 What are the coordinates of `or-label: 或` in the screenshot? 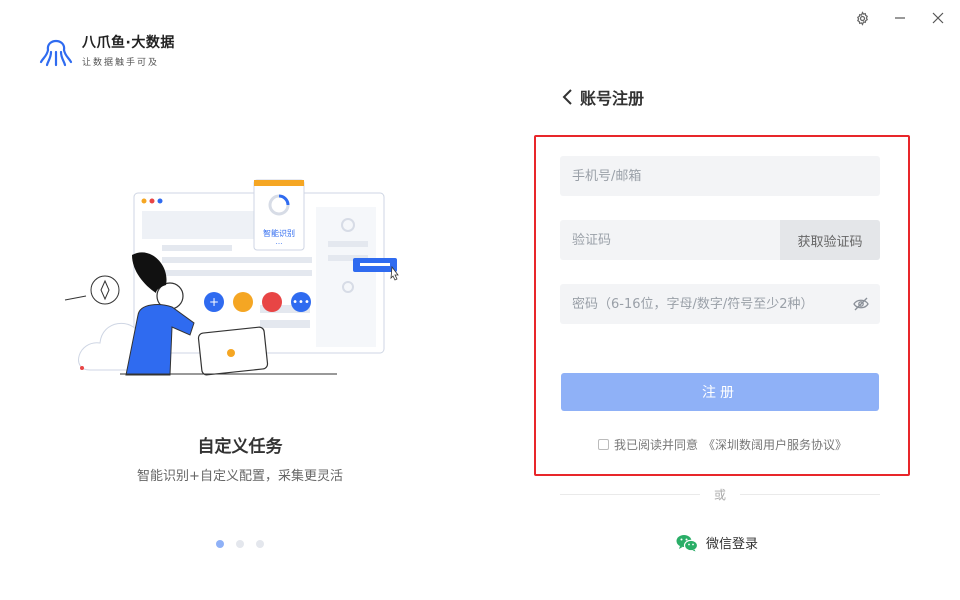 It's located at (720, 495).